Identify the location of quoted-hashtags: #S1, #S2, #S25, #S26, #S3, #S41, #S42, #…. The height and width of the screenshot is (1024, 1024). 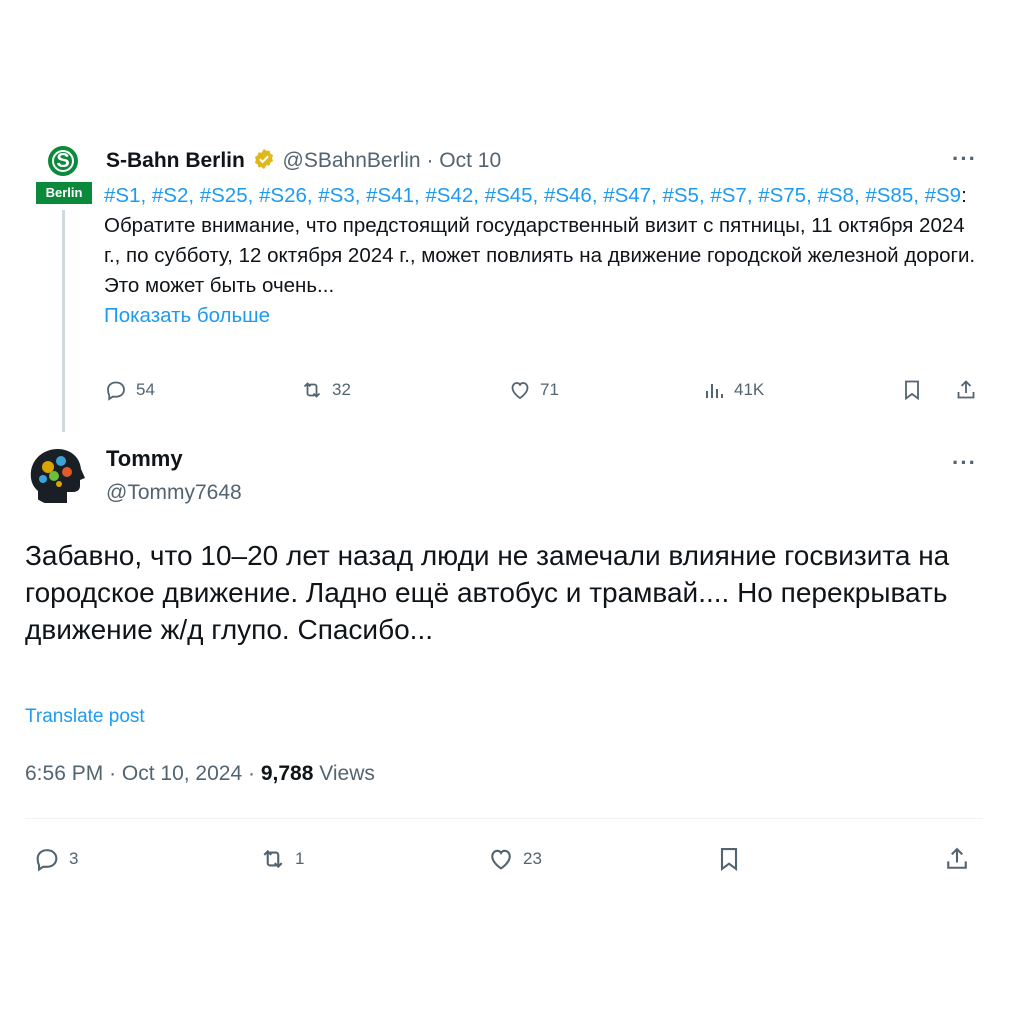
(532, 195).